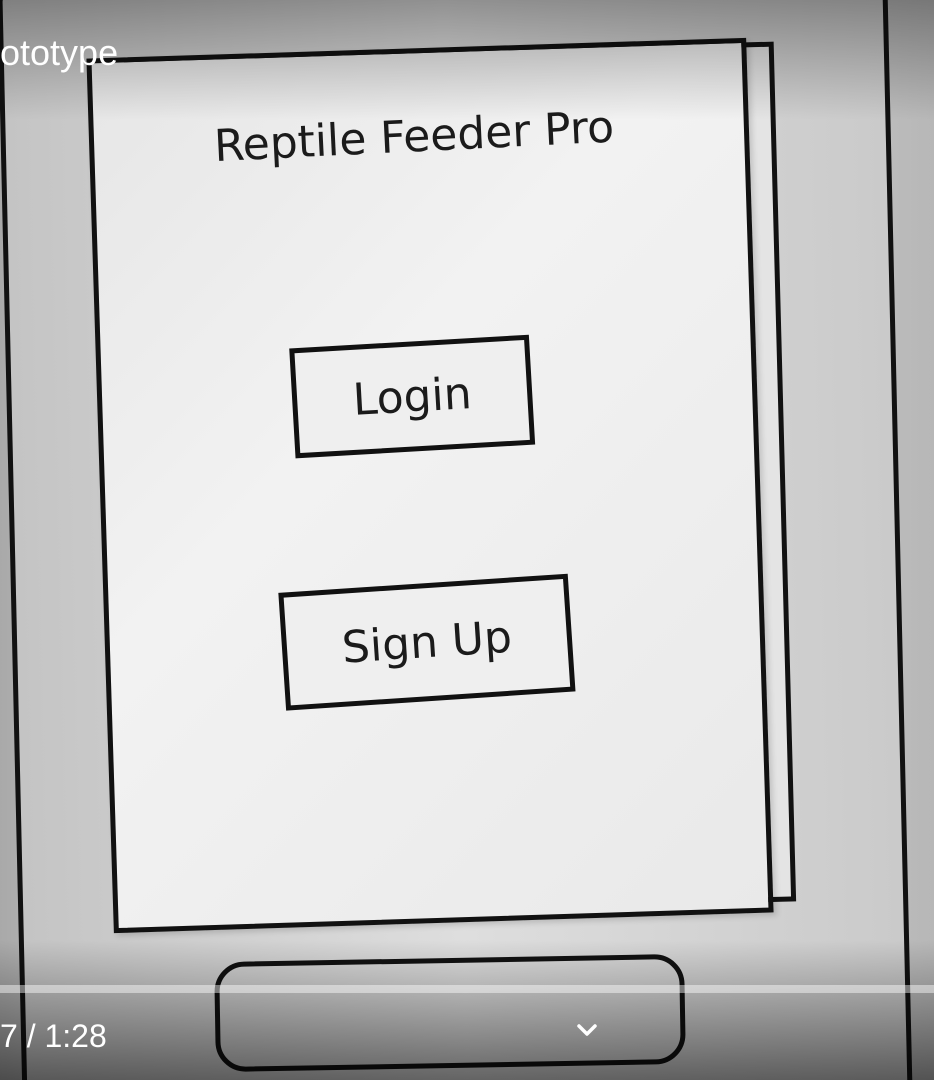 This screenshot has width=934, height=1080. What do you see at coordinates (467, 1010) in the screenshot?
I see `bottom-overlay` at bounding box center [467, 1010].